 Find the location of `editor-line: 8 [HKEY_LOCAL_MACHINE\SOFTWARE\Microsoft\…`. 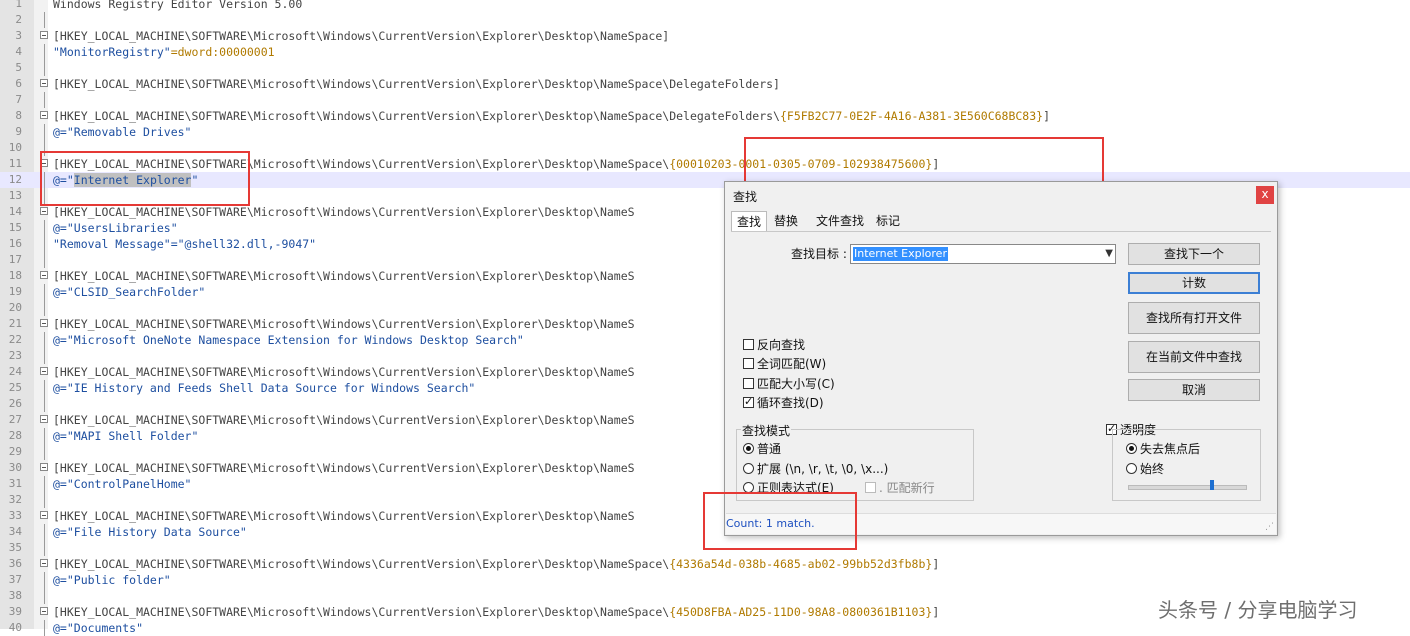

editor-line: 8 [HKEY_LOCAL_MACHINE\SOFTWARE\Microsoft\… is located at coordinates (705, 116).